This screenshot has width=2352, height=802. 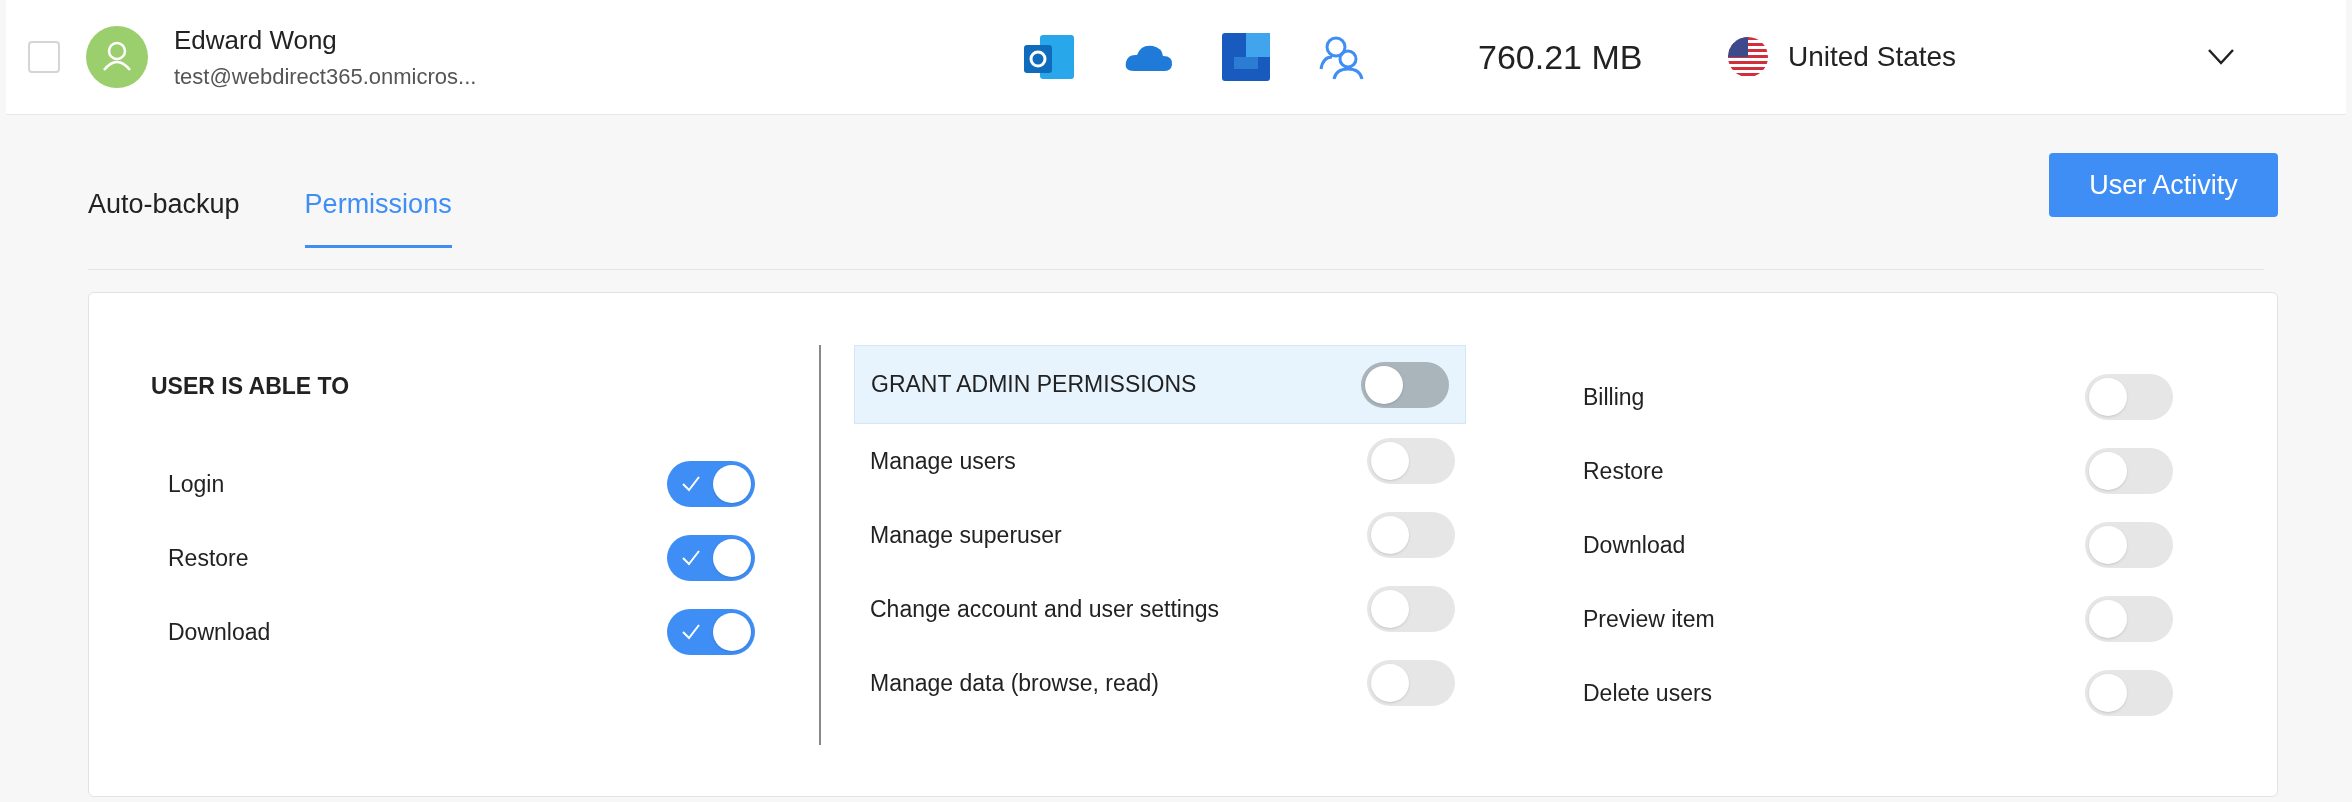 What do you see at coordinates (2221, 57) in the screenshot?
I see `chevron-down-icon` at bounding box center [2221, 57].